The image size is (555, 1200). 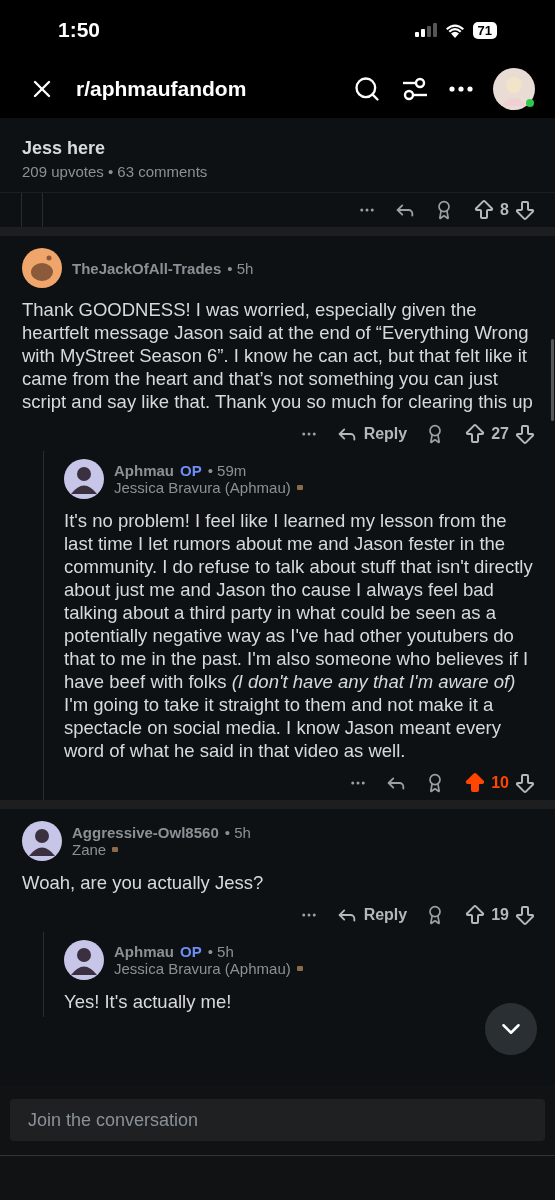 I want to click on subreddit-name: r/aphmaufandom, so click(x=204, y=89).